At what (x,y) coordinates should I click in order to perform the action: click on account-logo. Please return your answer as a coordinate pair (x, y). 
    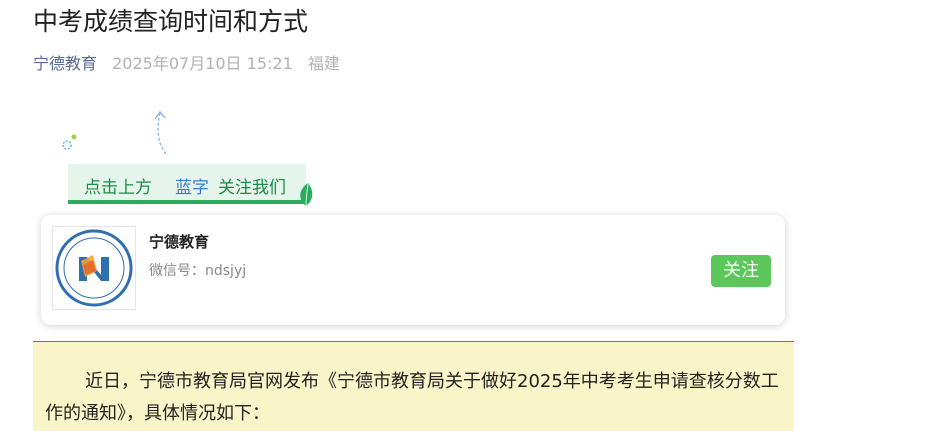
    Looking at the image, I should click on (94, 268).